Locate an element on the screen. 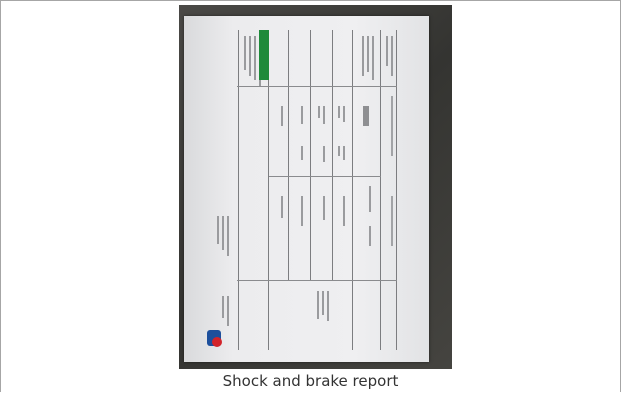  status-bar is located at coordinates (264, 55).